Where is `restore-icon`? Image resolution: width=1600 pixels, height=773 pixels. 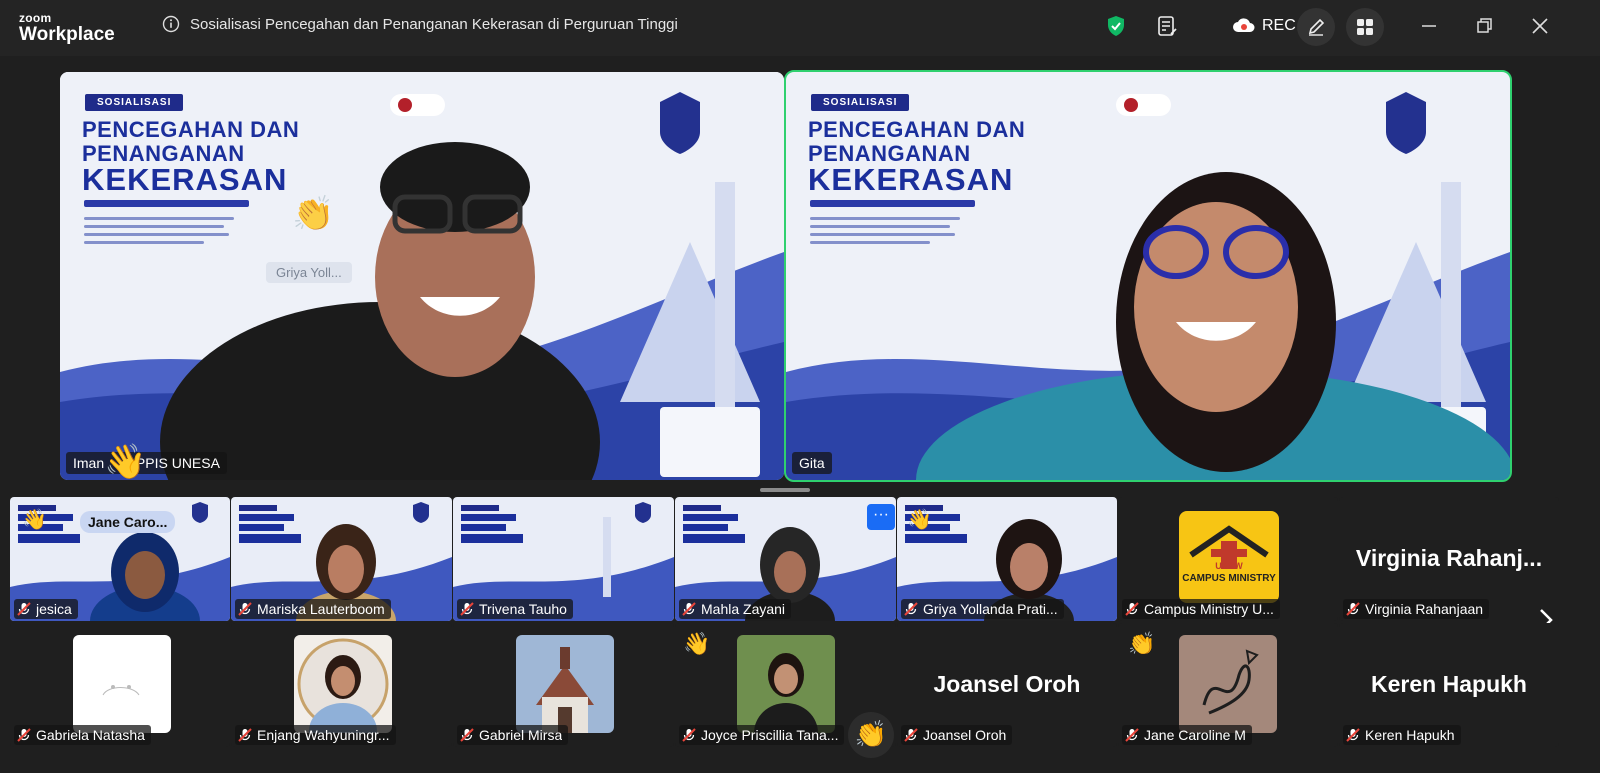 restore-icon is located at coordinates (1484, 26).